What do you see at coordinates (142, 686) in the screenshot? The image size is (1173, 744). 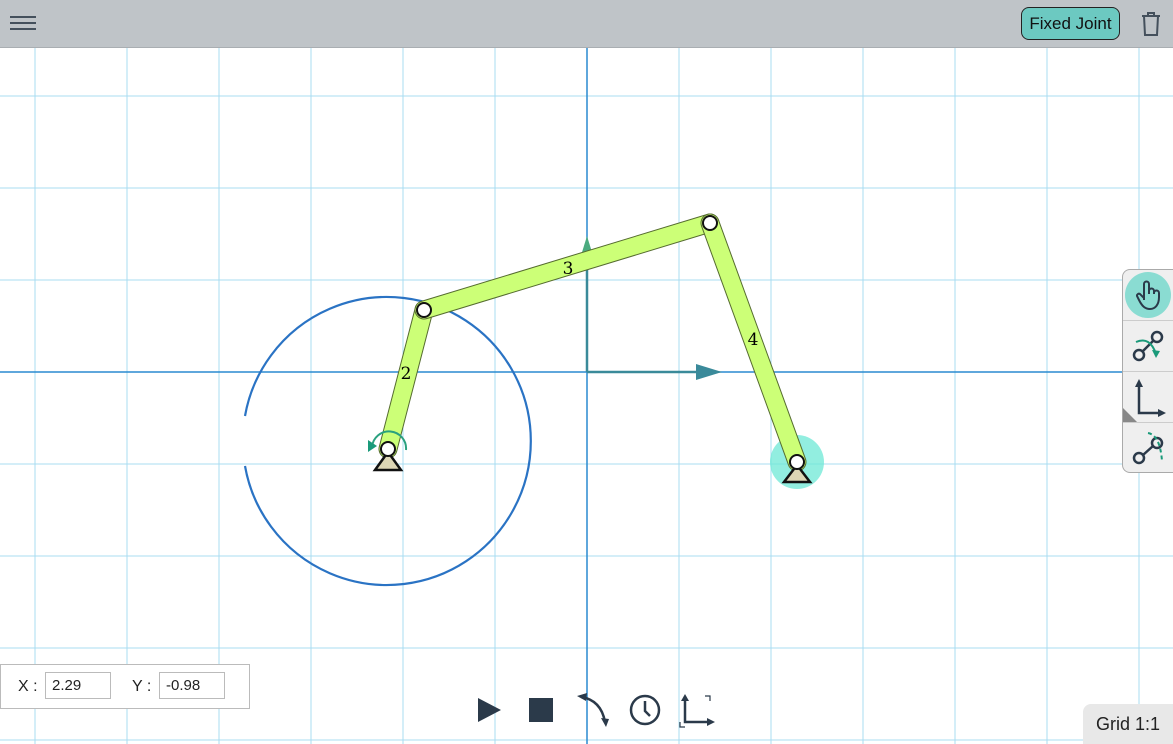 I see `y-label: Y :` at bounding box center [142, 686].